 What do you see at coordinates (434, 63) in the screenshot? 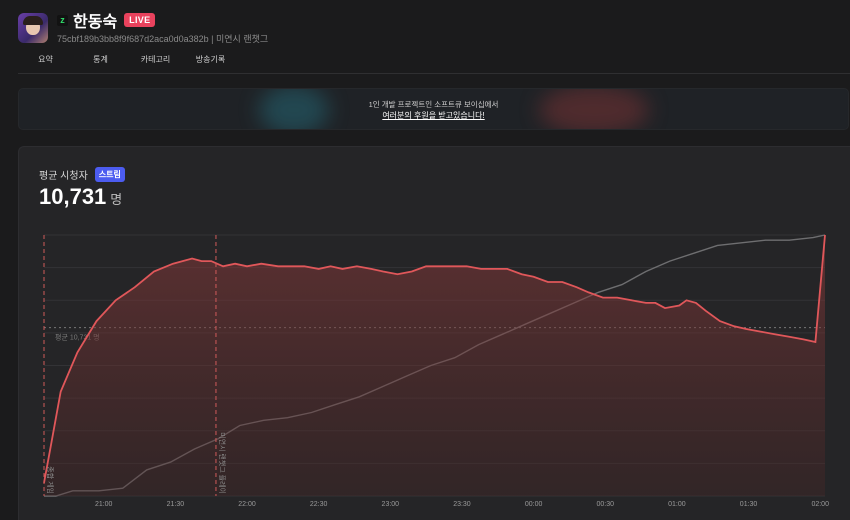
I see `tab-bar: 요약 통계 카테고리 방송기록` at bounding box center [434, 63].